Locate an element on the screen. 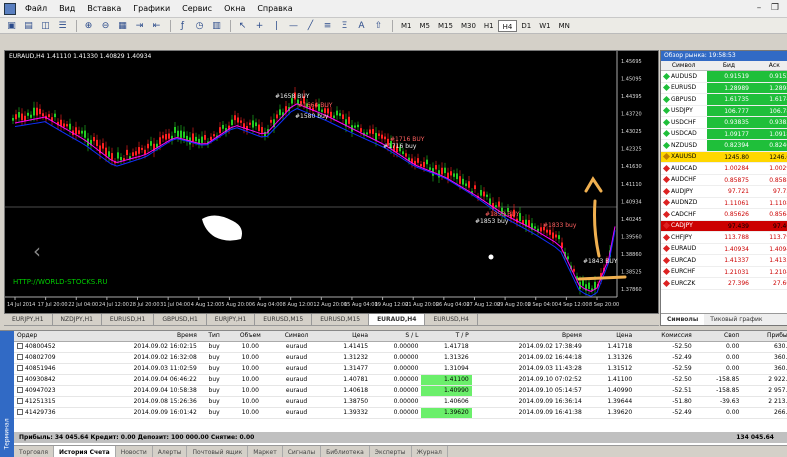 This screenshot has height=457, width=787. col-order: Ордер is located at coordinates (50, 336).